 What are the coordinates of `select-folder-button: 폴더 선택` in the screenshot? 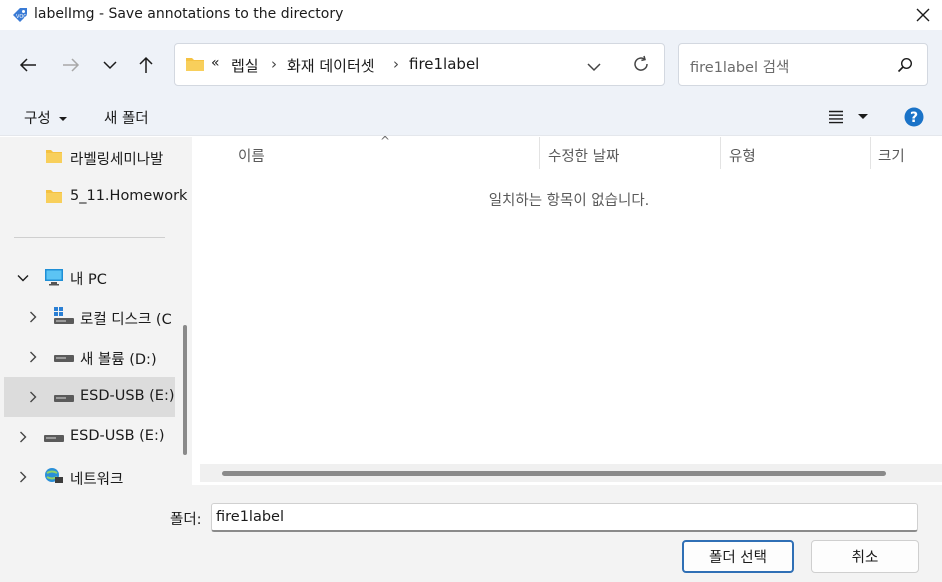 It's located at (738, 556).